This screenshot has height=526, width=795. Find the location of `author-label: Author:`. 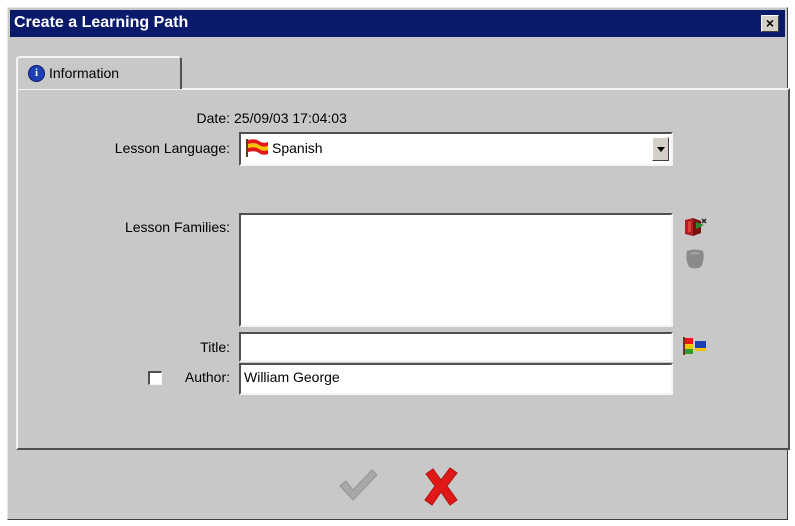

author-label: Author: is located at coordinates (207, 377).